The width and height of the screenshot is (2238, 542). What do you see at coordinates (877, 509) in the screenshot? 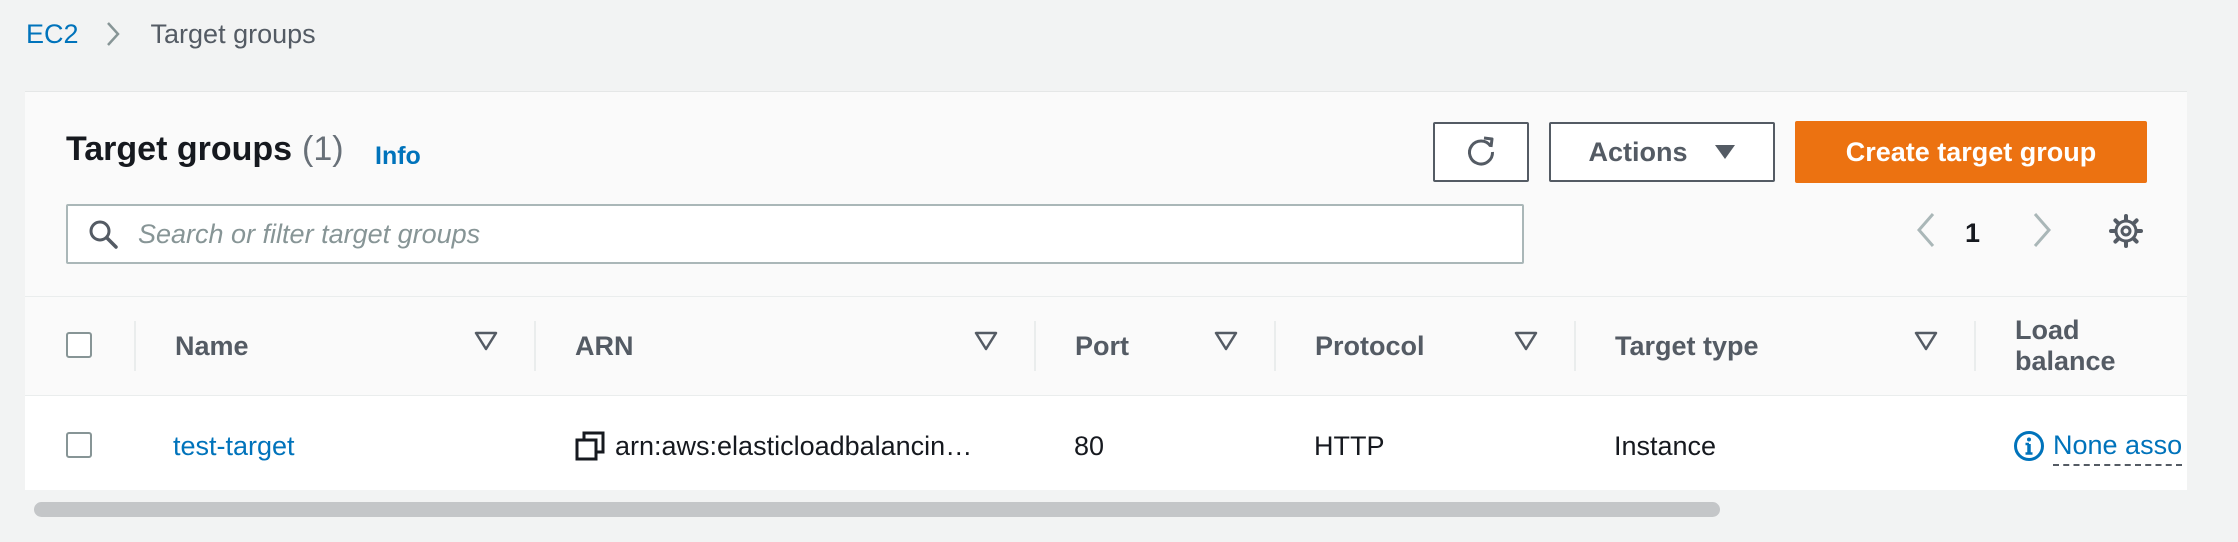
I see `scrollbar-thumb` at bounding box center [877, 509].